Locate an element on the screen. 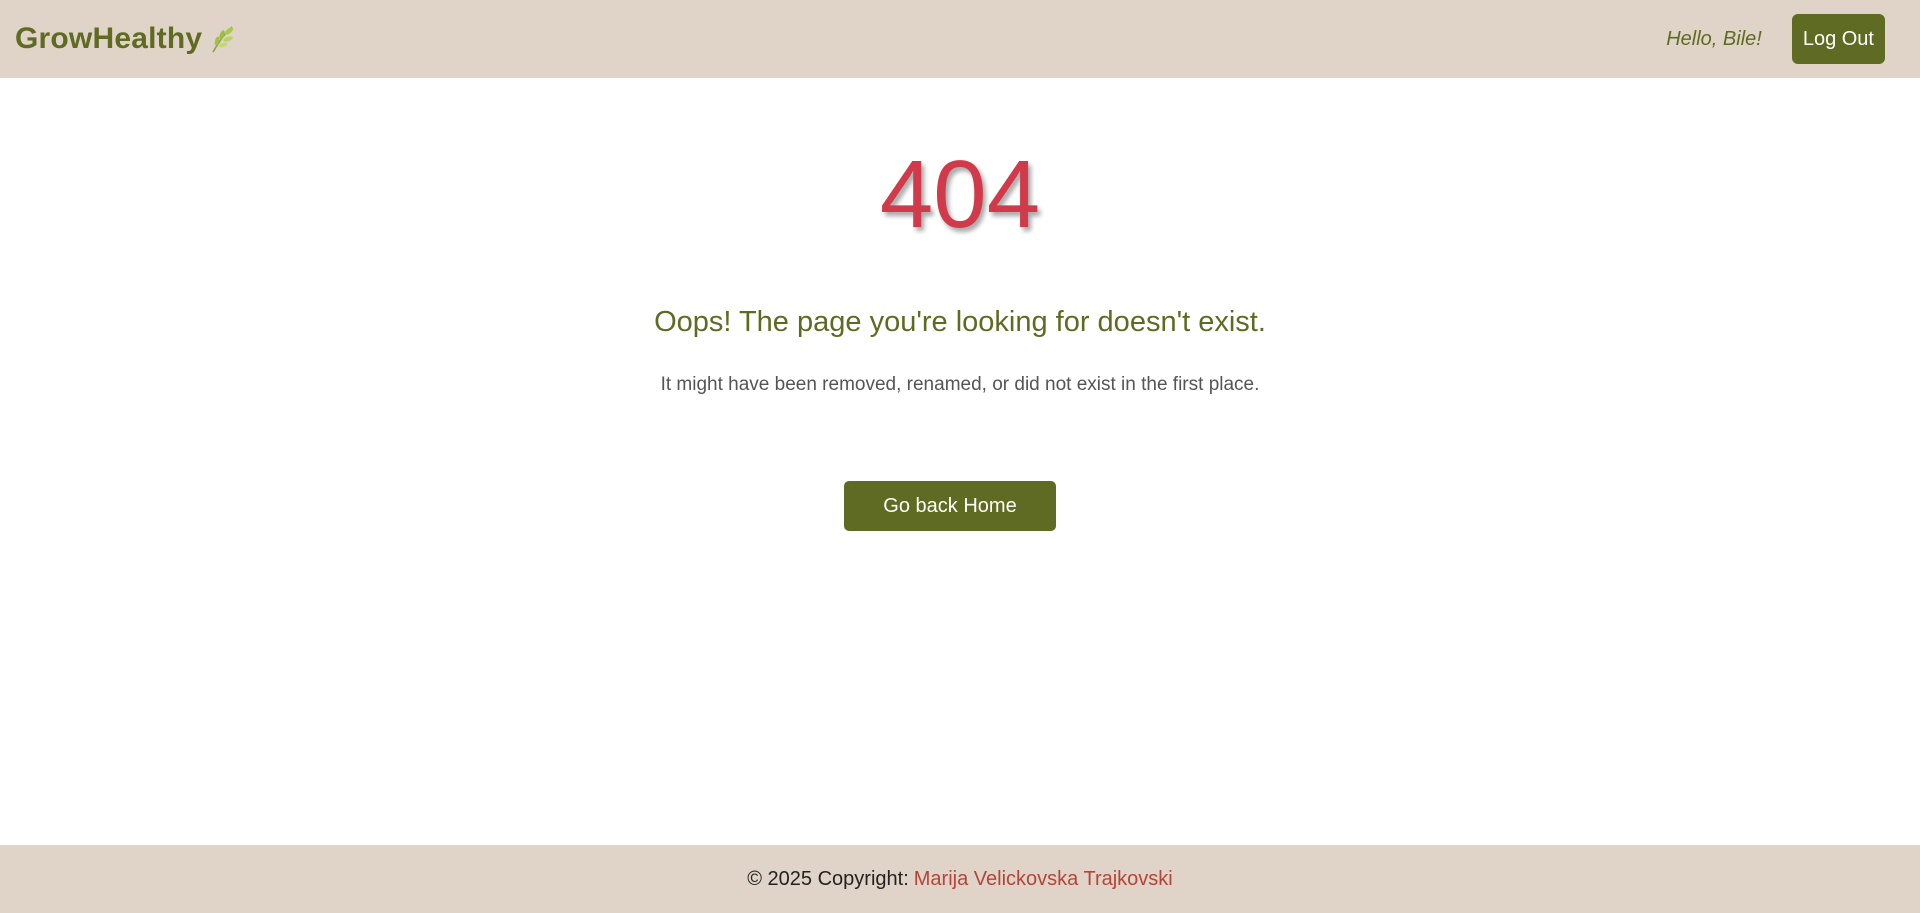 The height and width of the screenshot is (913, 1920). nav-right: Hello, Bile! Log Out is located at coordinates (1785, 39).